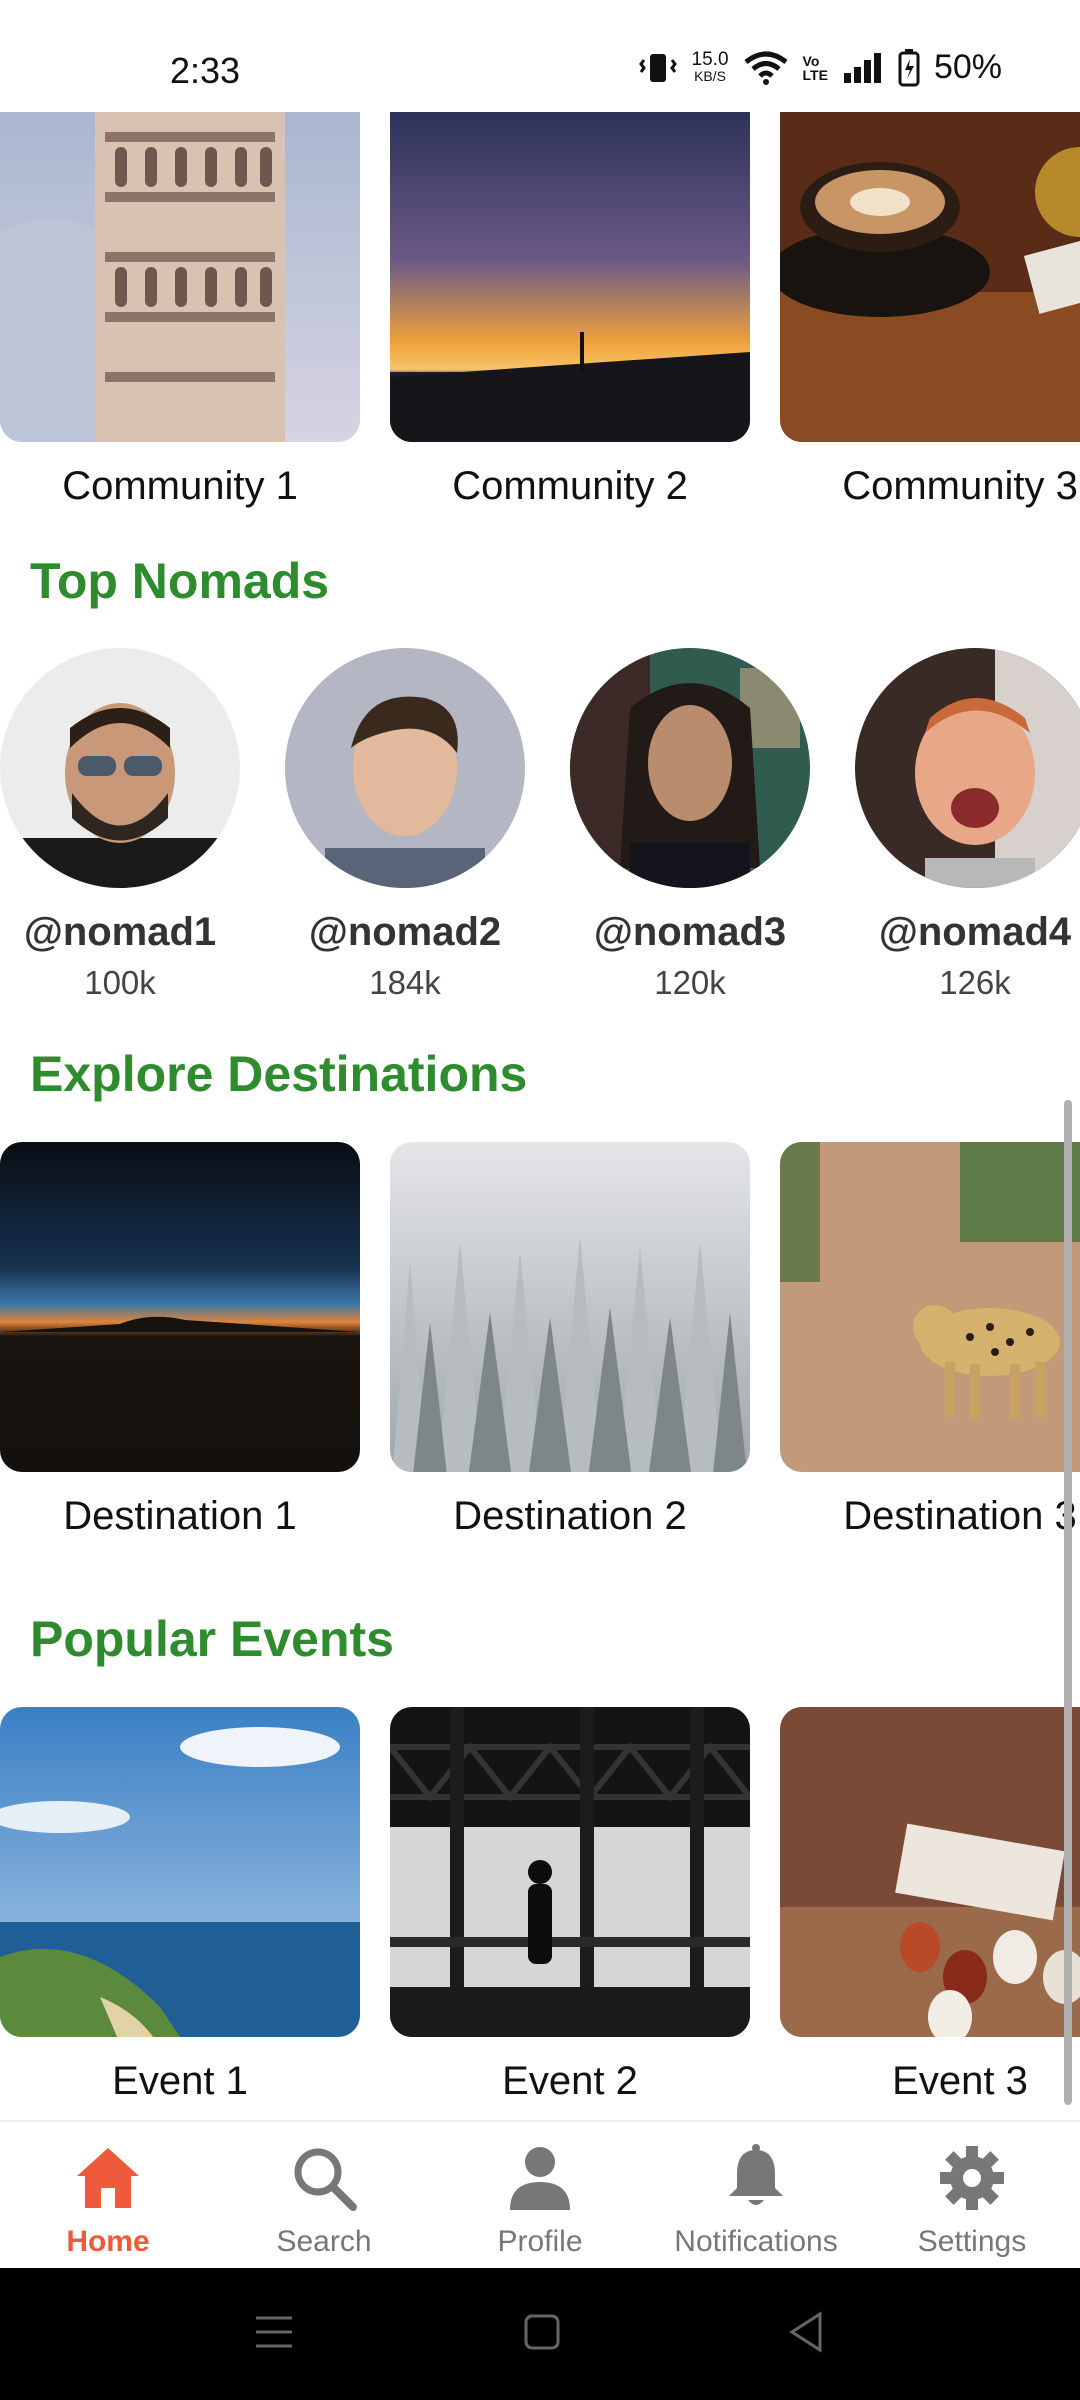 This screenshot has width=1080, height=2400. I want to click on nomad-followers: 126k, so click(975, 982).